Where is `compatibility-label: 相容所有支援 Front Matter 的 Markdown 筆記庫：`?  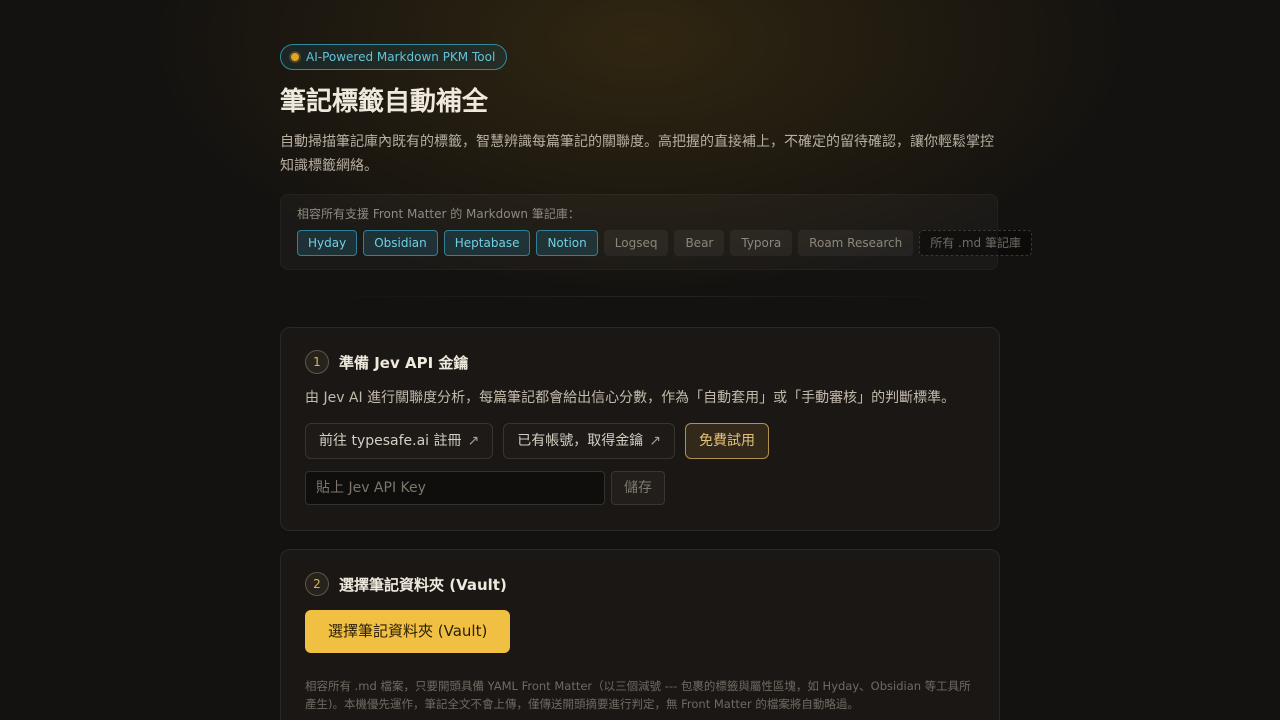 compatibility-label: 相容所有支援 Front Matter 的 Markdown 筆記庫： is located at coordinates (438, 214).